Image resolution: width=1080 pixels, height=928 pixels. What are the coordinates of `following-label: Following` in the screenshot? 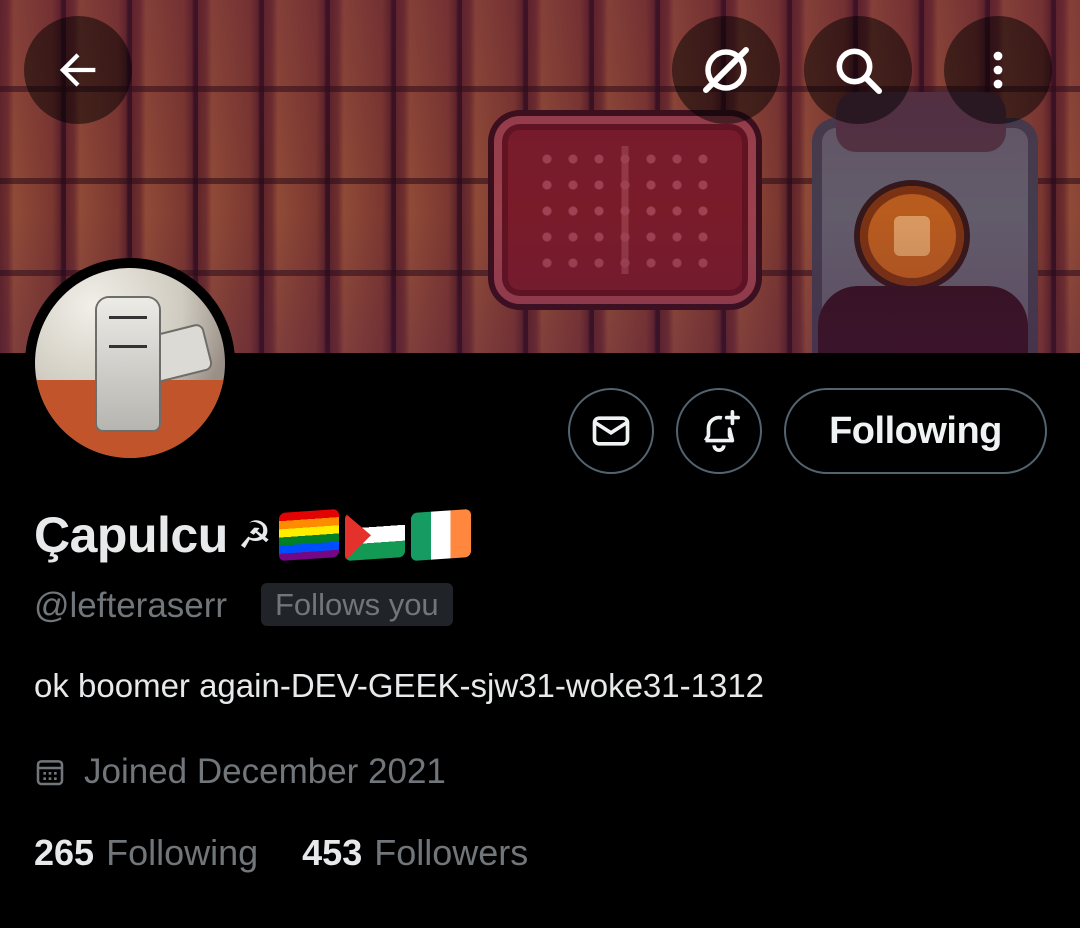 It's located at (182, 852).